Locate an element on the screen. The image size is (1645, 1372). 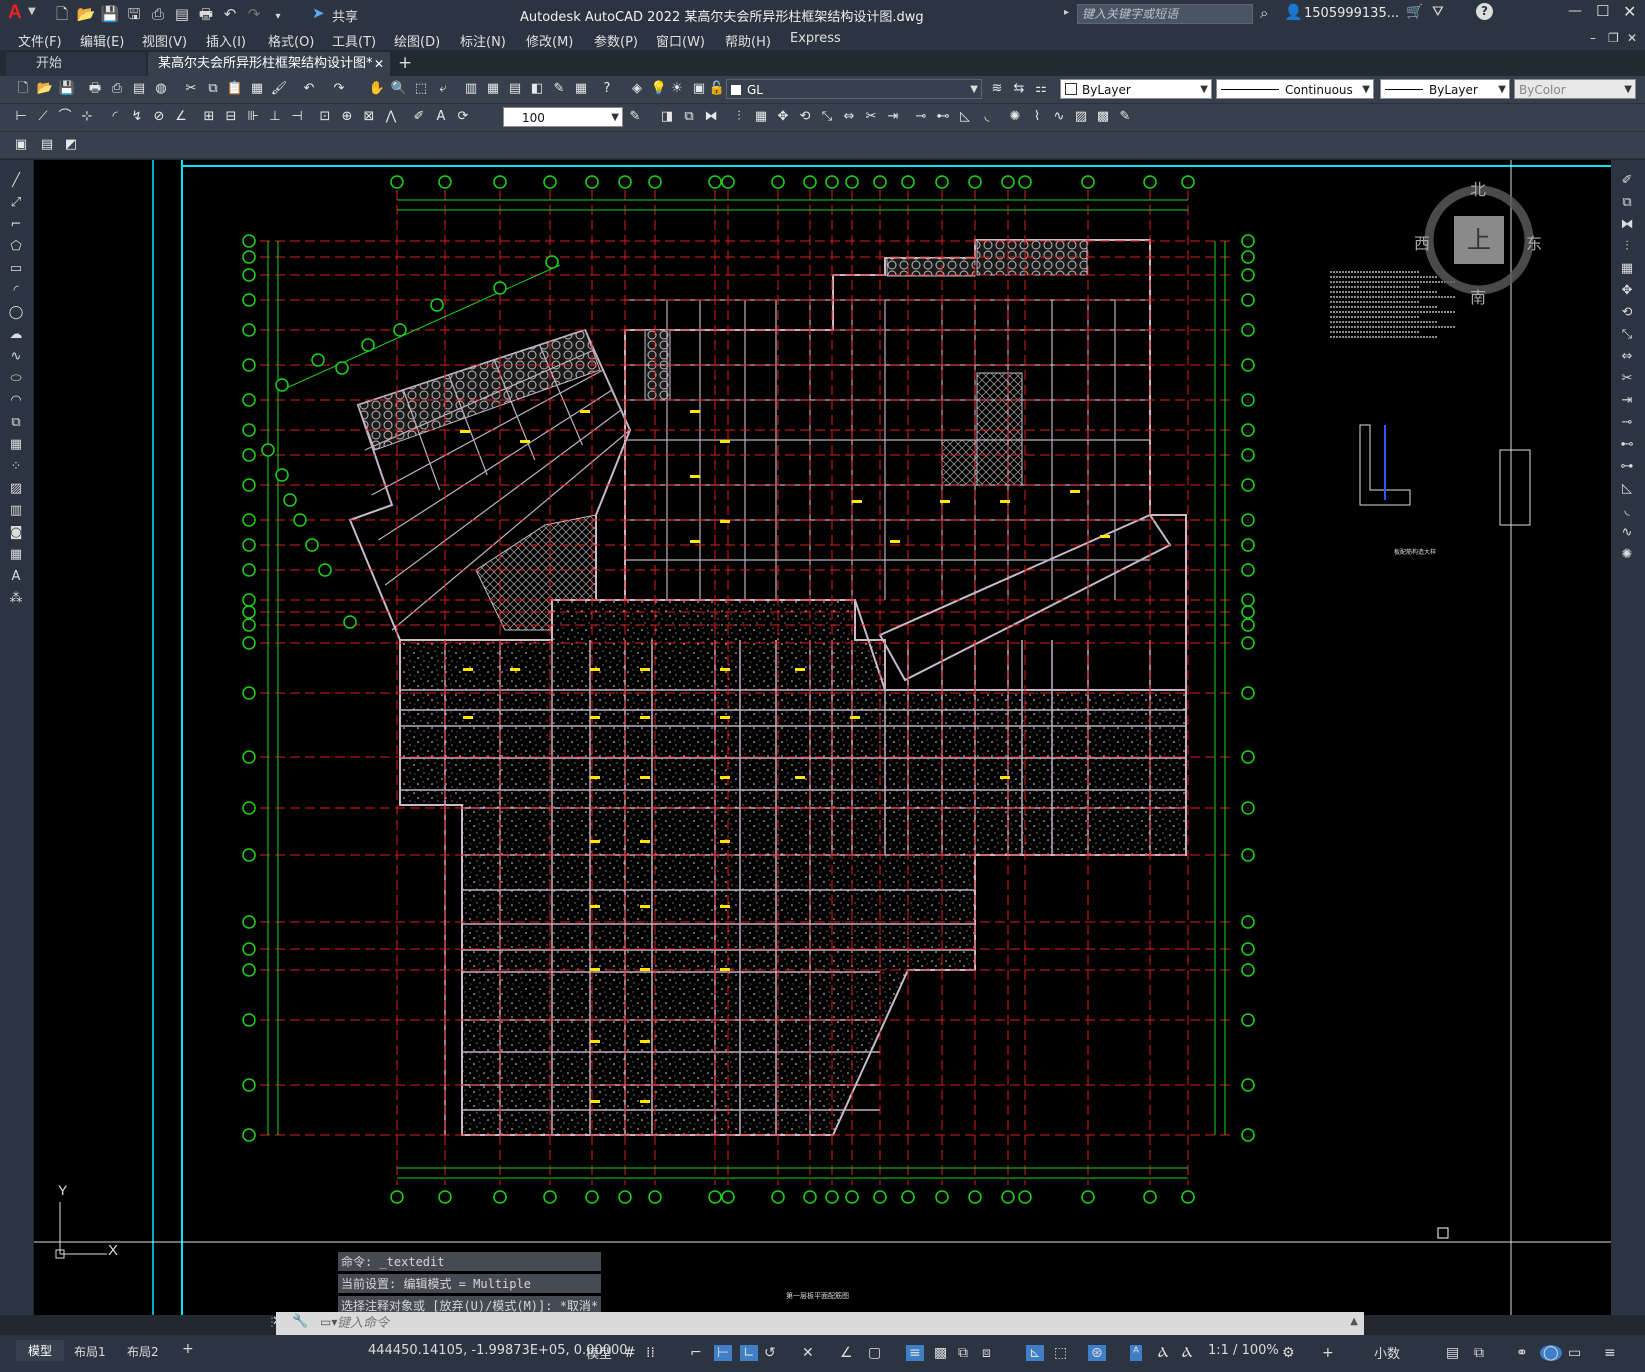
scale-icon: ⤡ is located at coordinates (827, 117).